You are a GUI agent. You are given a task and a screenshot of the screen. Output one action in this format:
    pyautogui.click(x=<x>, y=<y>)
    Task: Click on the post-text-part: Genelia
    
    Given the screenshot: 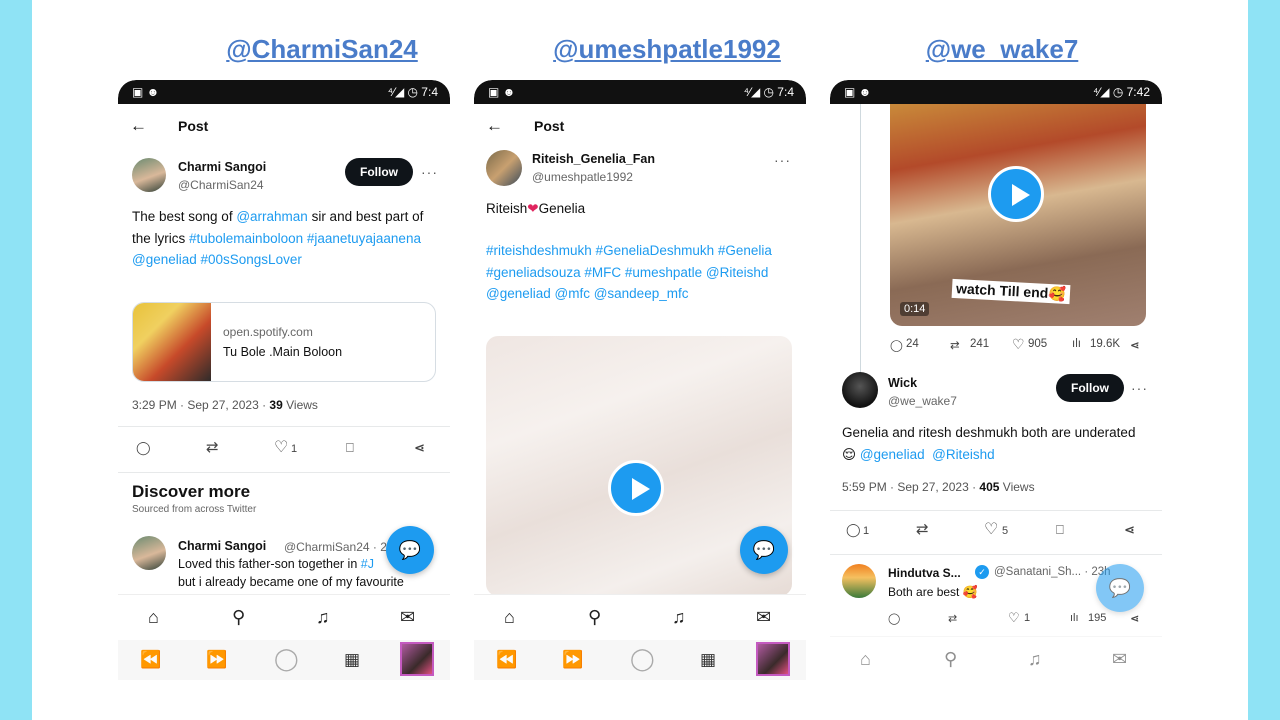 What is the action you would take?
    pyautogui.click(x=562, y=208)
    